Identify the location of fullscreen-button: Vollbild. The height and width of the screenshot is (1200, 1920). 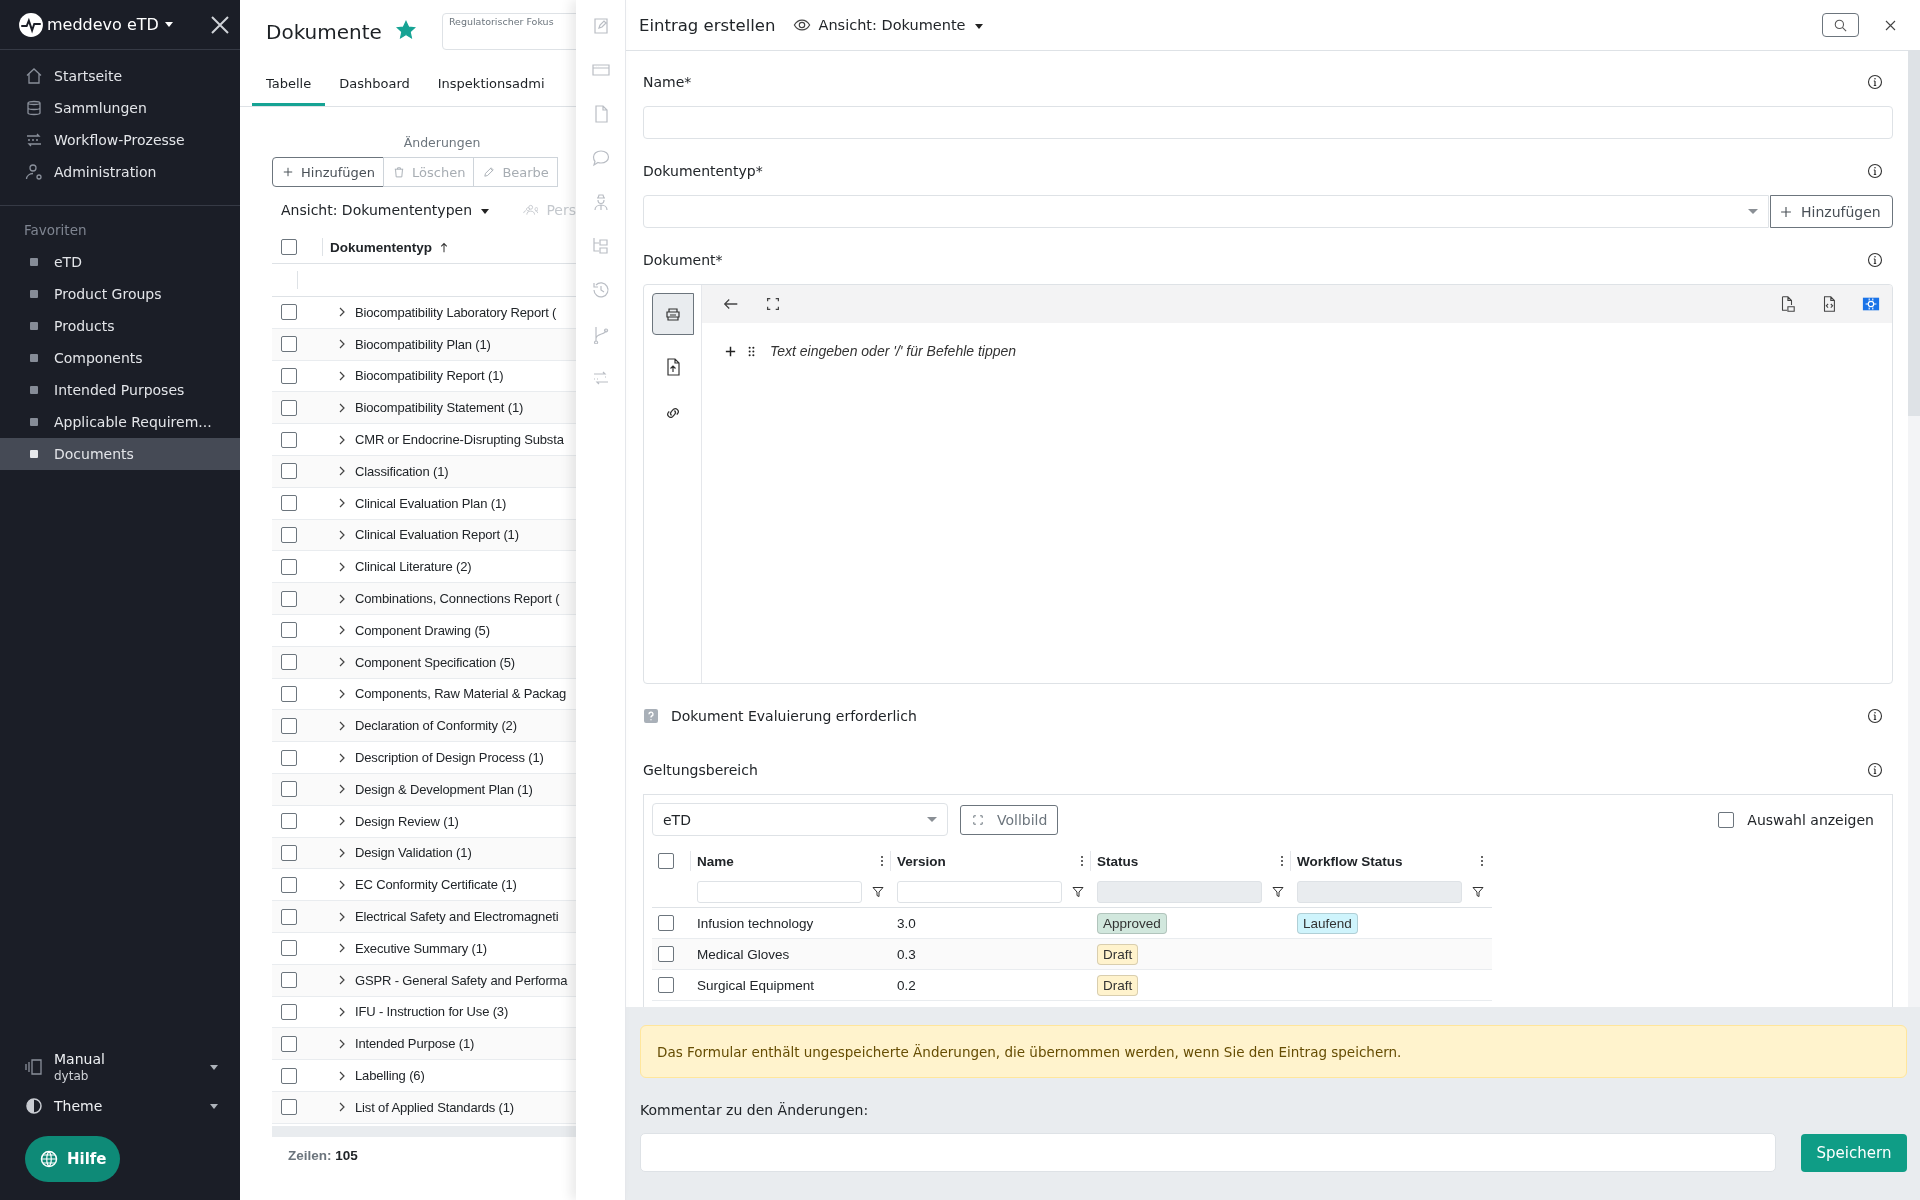
(1009, 819).